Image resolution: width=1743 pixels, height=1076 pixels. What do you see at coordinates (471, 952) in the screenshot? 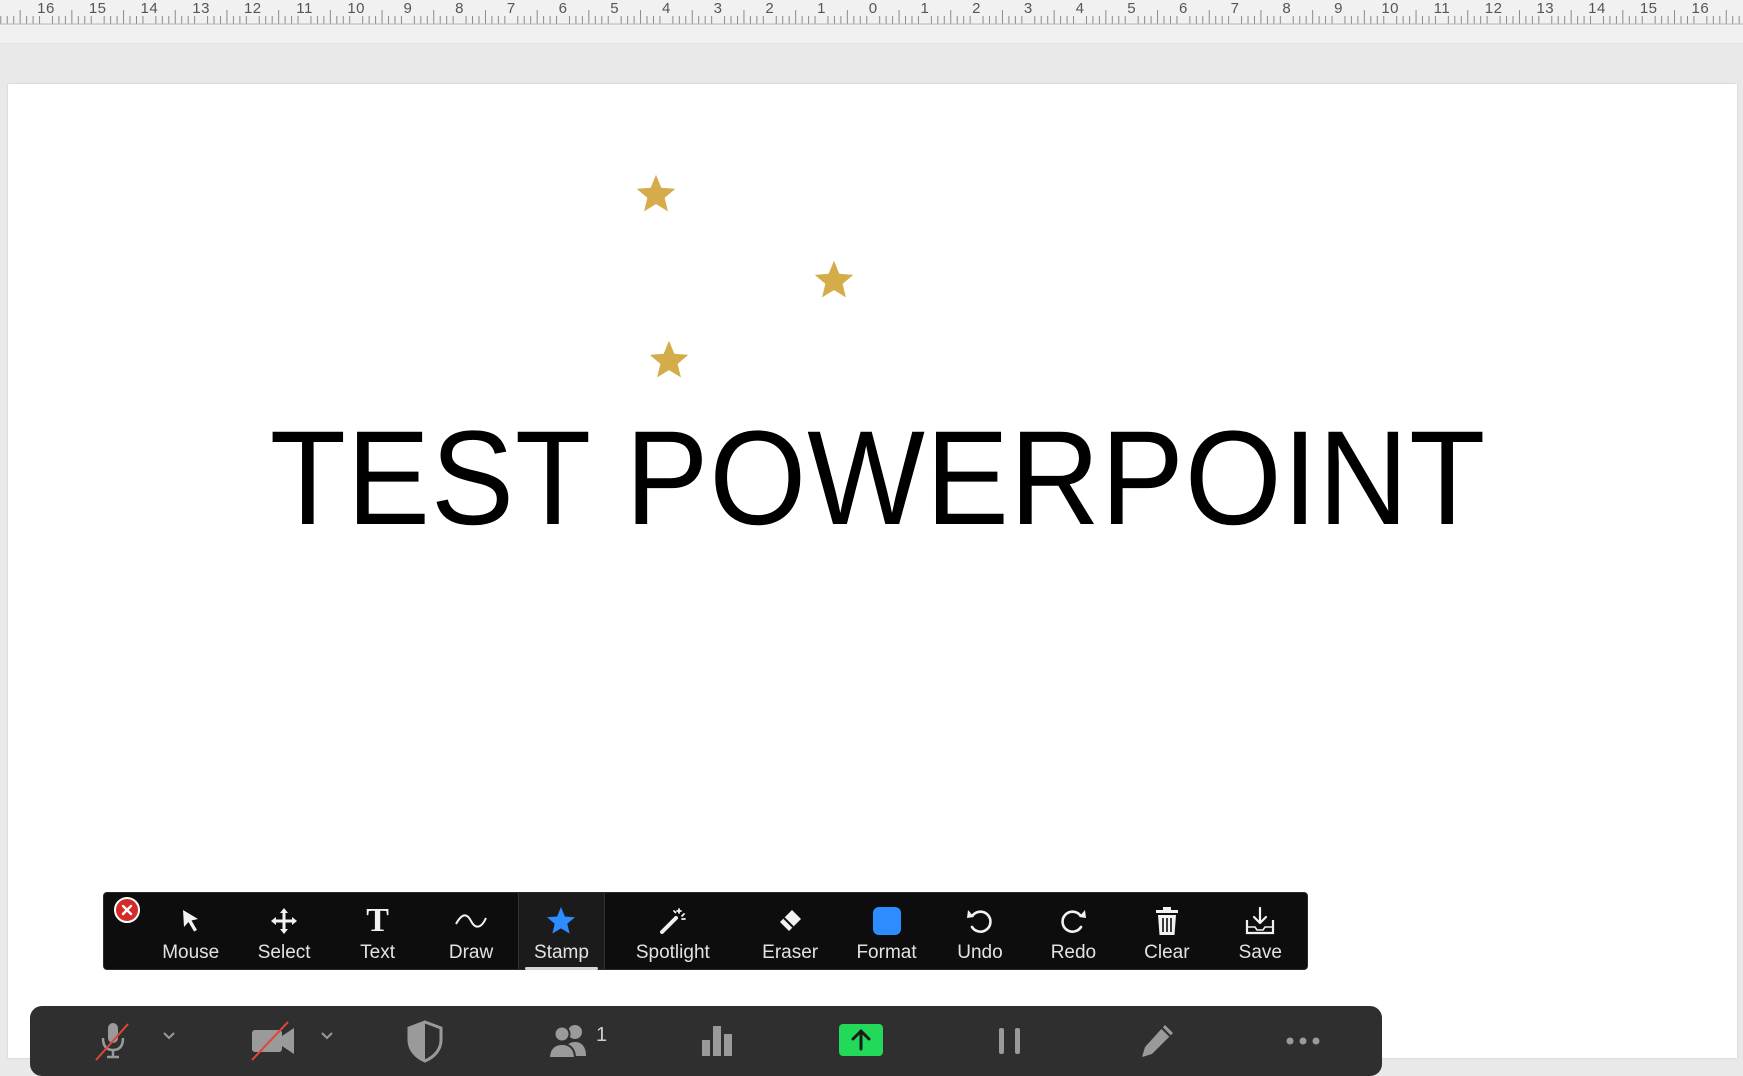
I see `tool-label: Draw` at bounding box center [471, 952].